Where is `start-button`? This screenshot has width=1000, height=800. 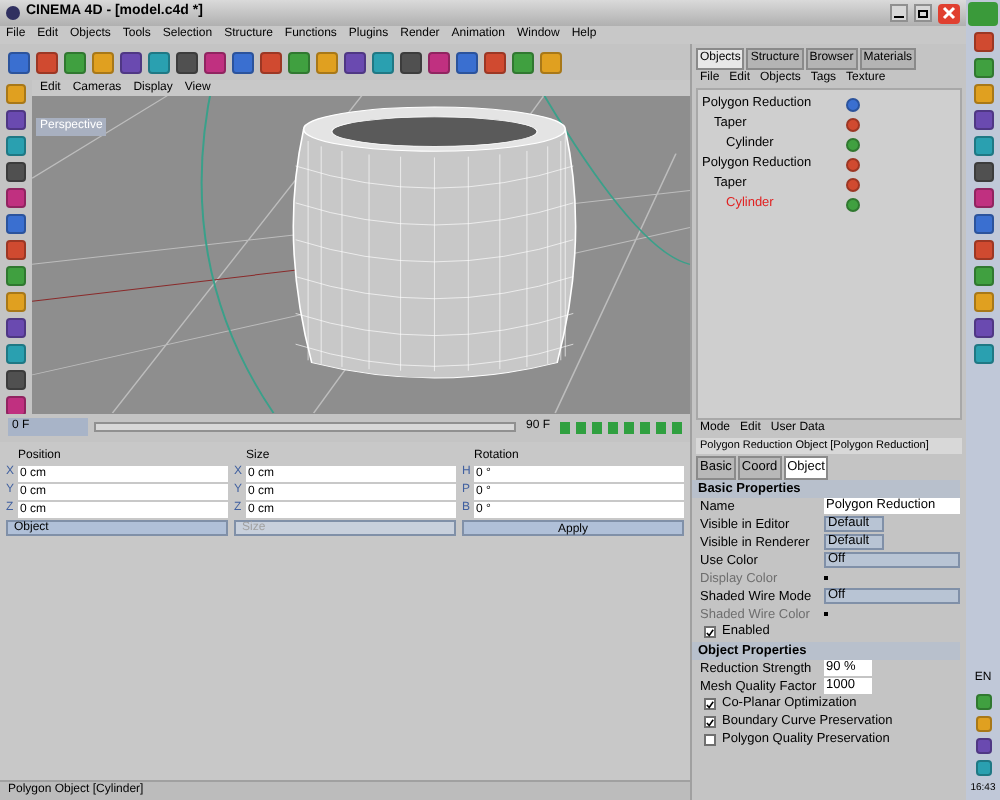
start-button is located at coordinates (983, 14).